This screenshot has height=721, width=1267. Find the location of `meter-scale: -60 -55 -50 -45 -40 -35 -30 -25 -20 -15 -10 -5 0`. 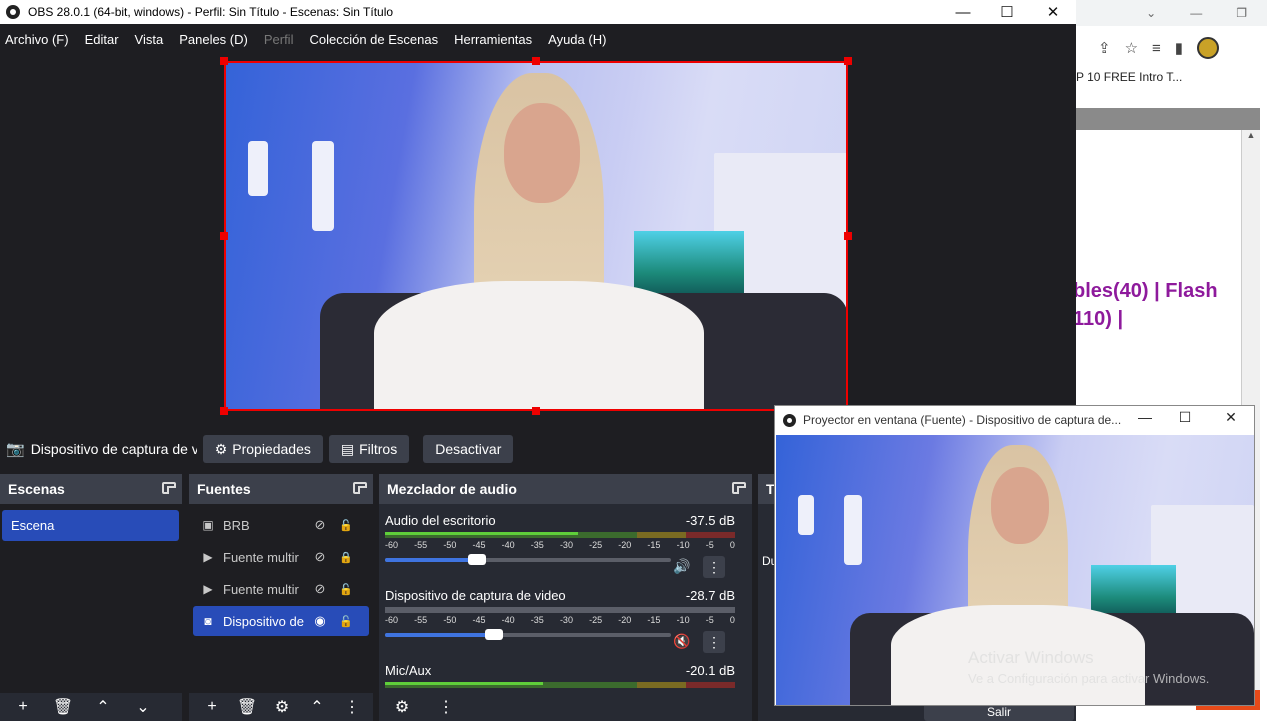

meter-scale: -60 -55 -50 -45 -40 -35 -30 -25 -20 -15 -10 -5 0 is located at coordinates (560, 545).